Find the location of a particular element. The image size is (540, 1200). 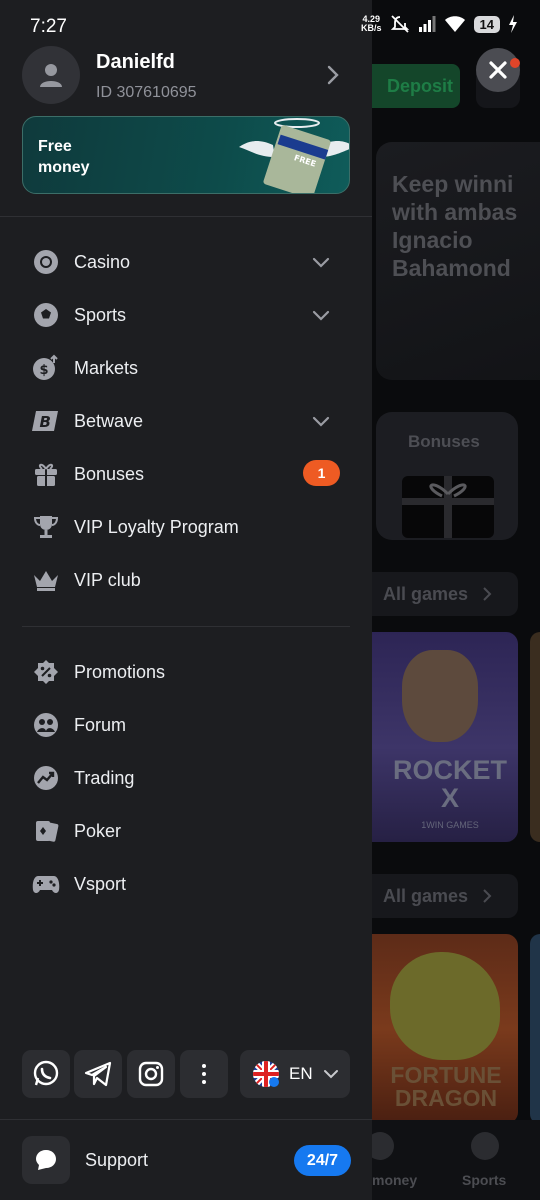

menu-item-promotions: Promotions is located at coordinates (186, 672).